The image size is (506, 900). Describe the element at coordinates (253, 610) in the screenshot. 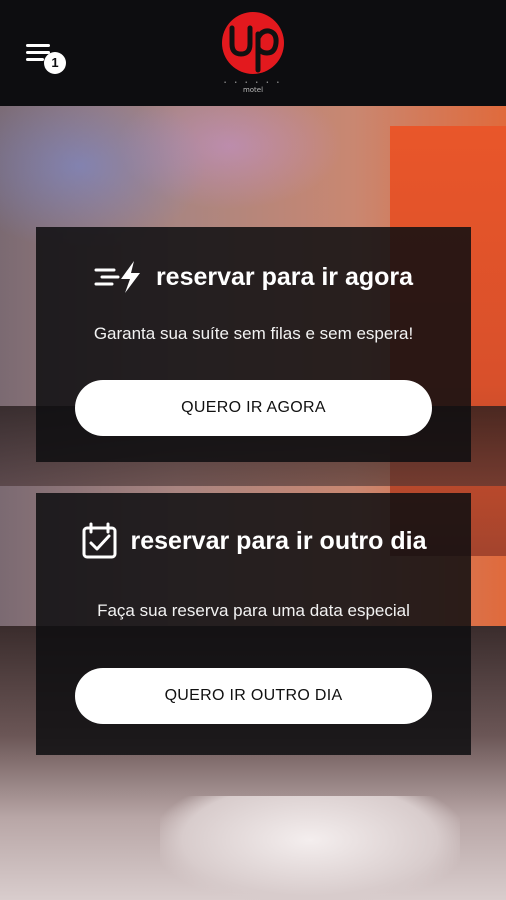

I see `card-subtitle: Faça sua reserva para uma data especial` at that location.